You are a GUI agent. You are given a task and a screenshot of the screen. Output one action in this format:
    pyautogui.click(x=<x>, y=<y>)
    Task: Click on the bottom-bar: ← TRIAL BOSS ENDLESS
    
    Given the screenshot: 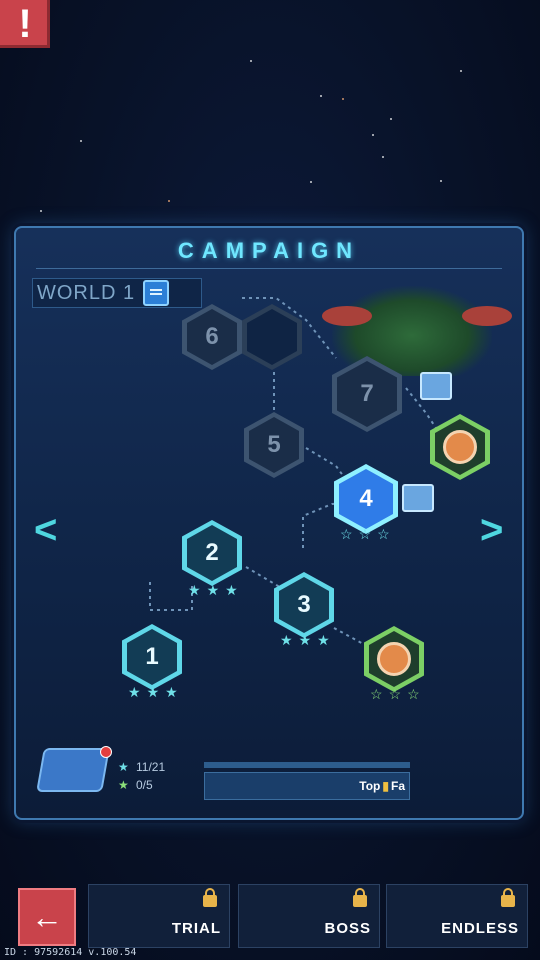 What is the action you would take?
    pyautogui.click(x=270, y=914)
    